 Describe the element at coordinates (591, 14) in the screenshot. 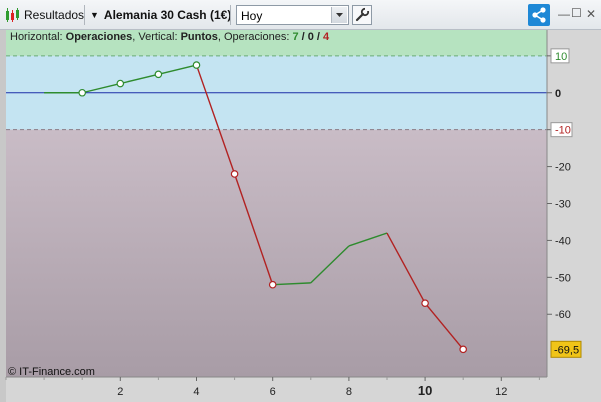

I see `close-icon: ✕` at that location.